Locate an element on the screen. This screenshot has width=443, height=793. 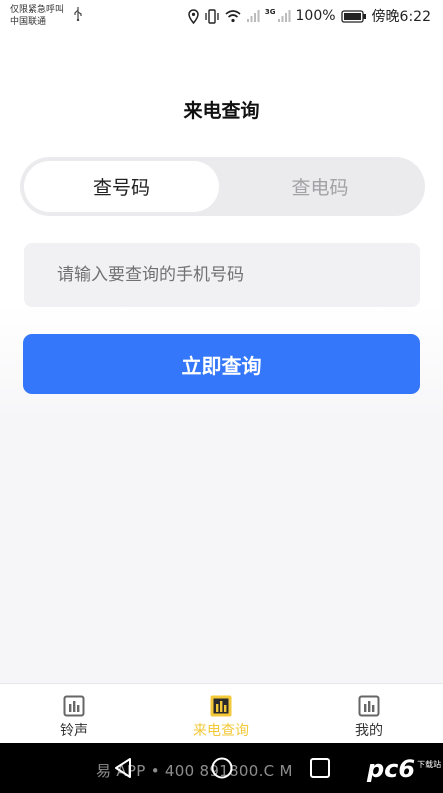
query-type-segment: 查号码 查电码 is located at coordinates (222, 186).